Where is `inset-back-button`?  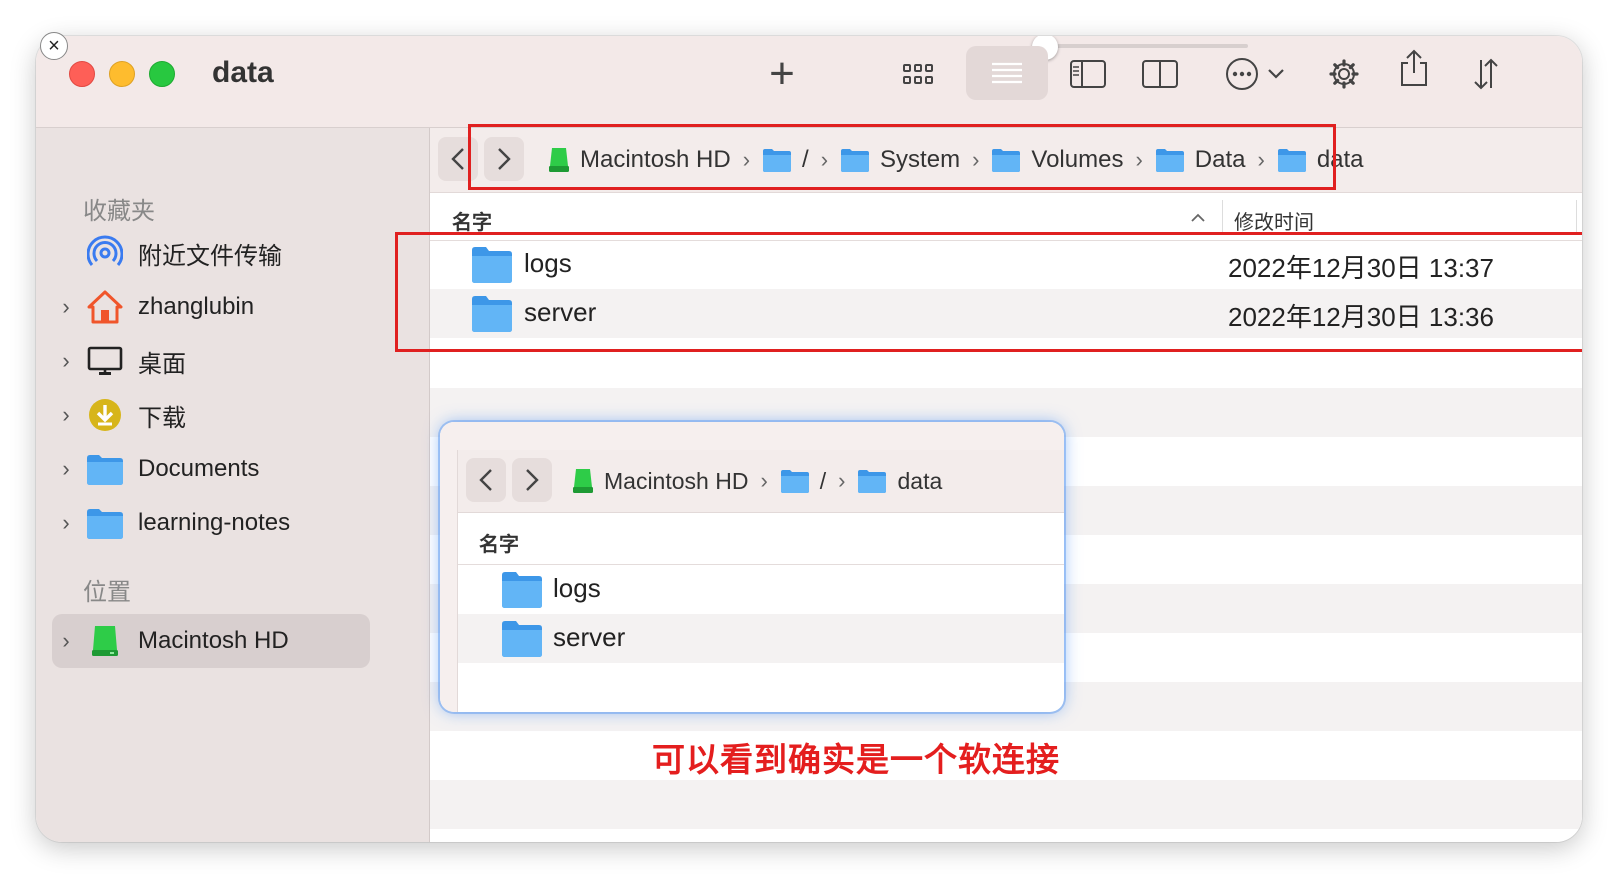
inset-back-button is located at coordinates (486, 480).